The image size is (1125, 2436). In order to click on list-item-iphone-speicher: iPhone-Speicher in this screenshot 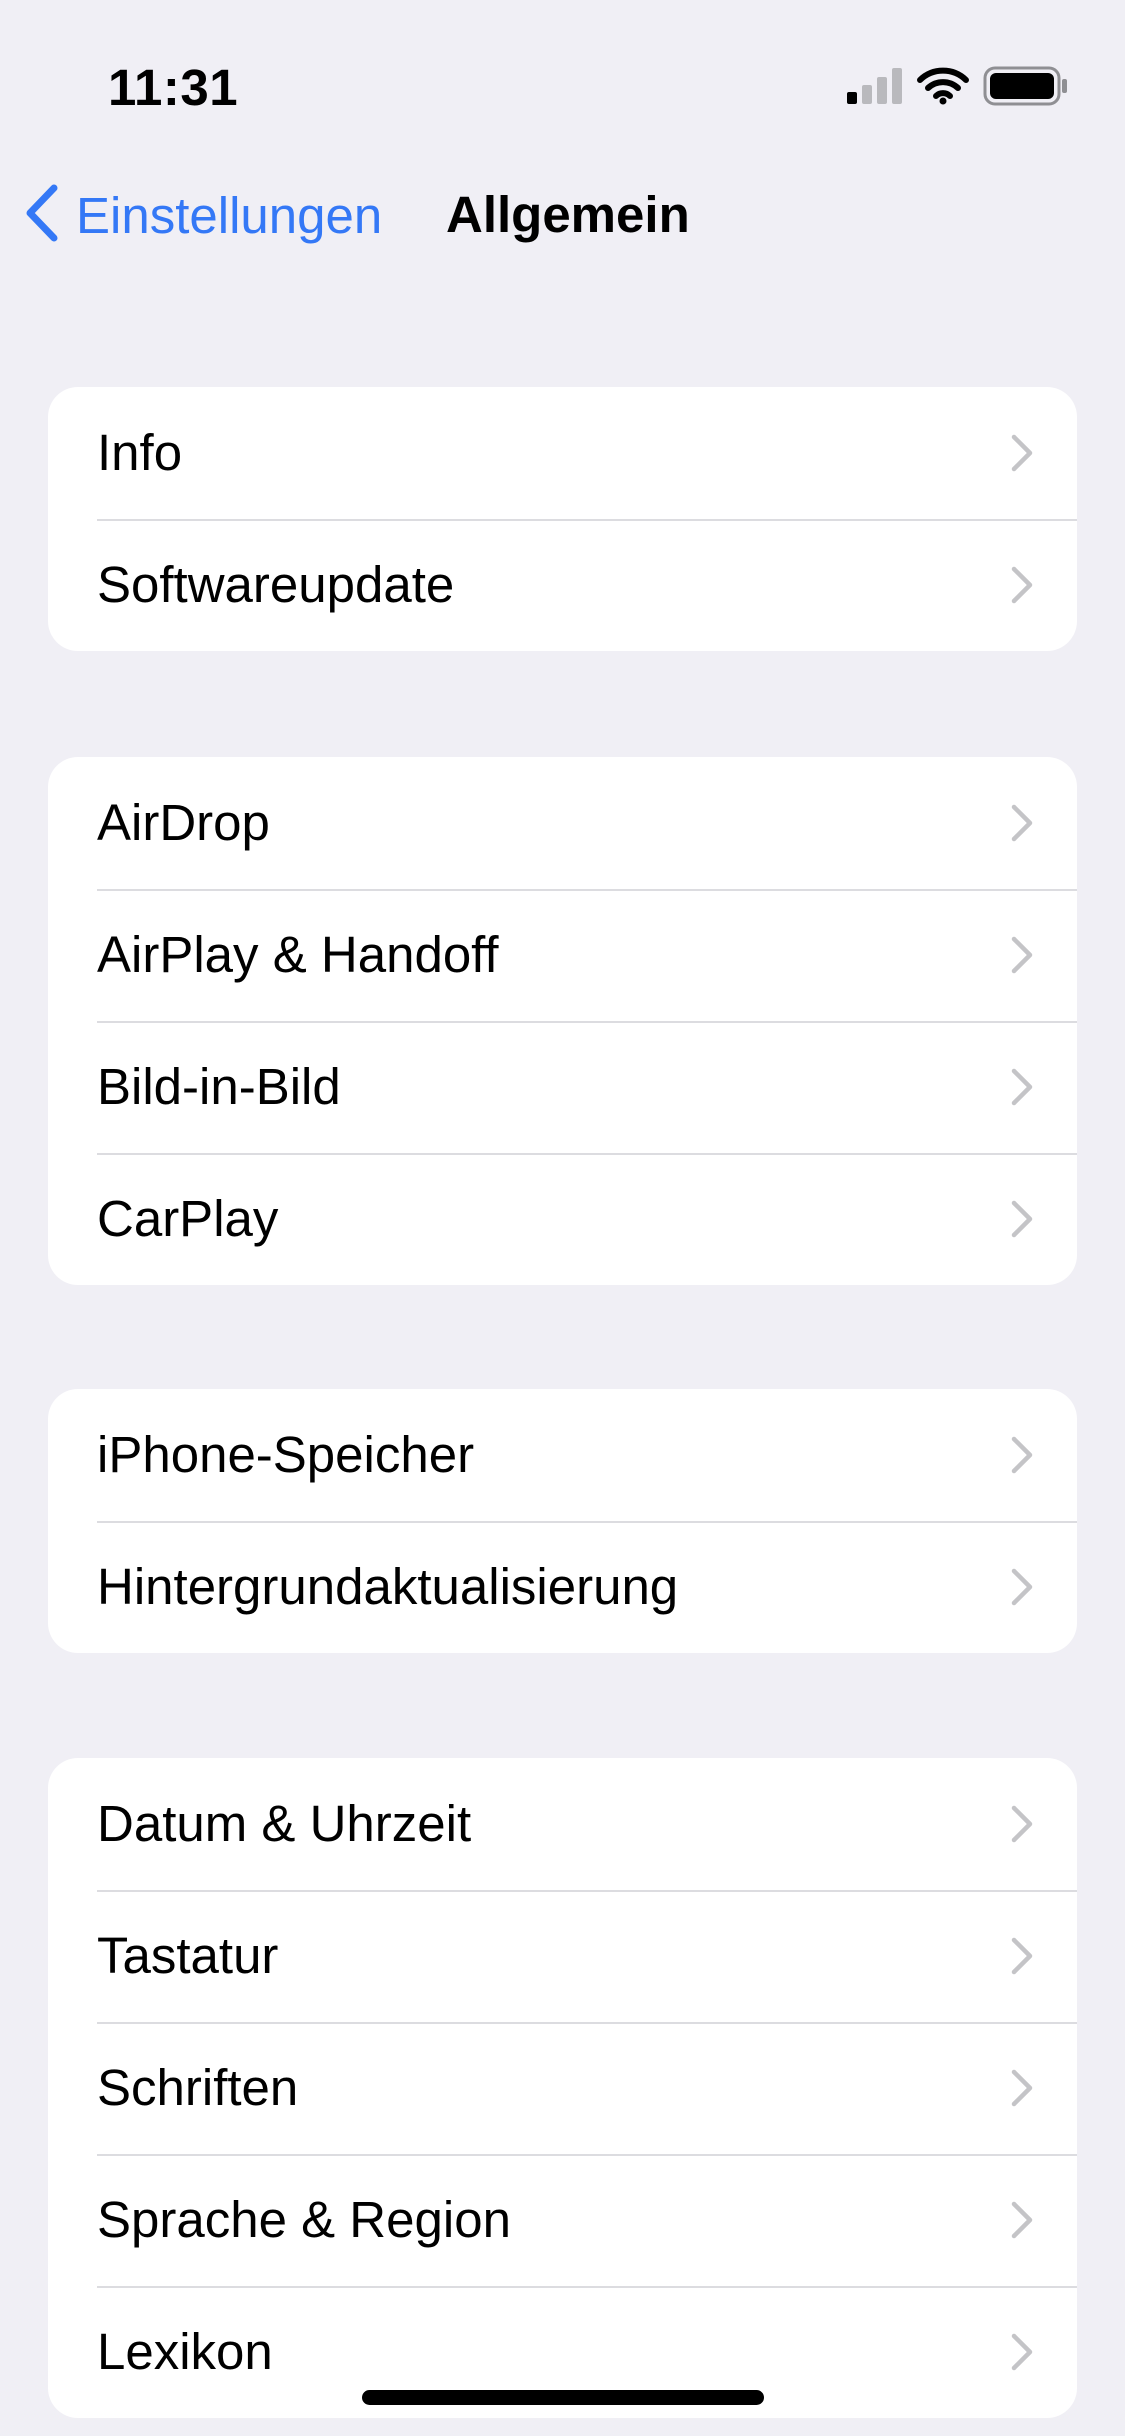, I will do `click(562, 1455)`.